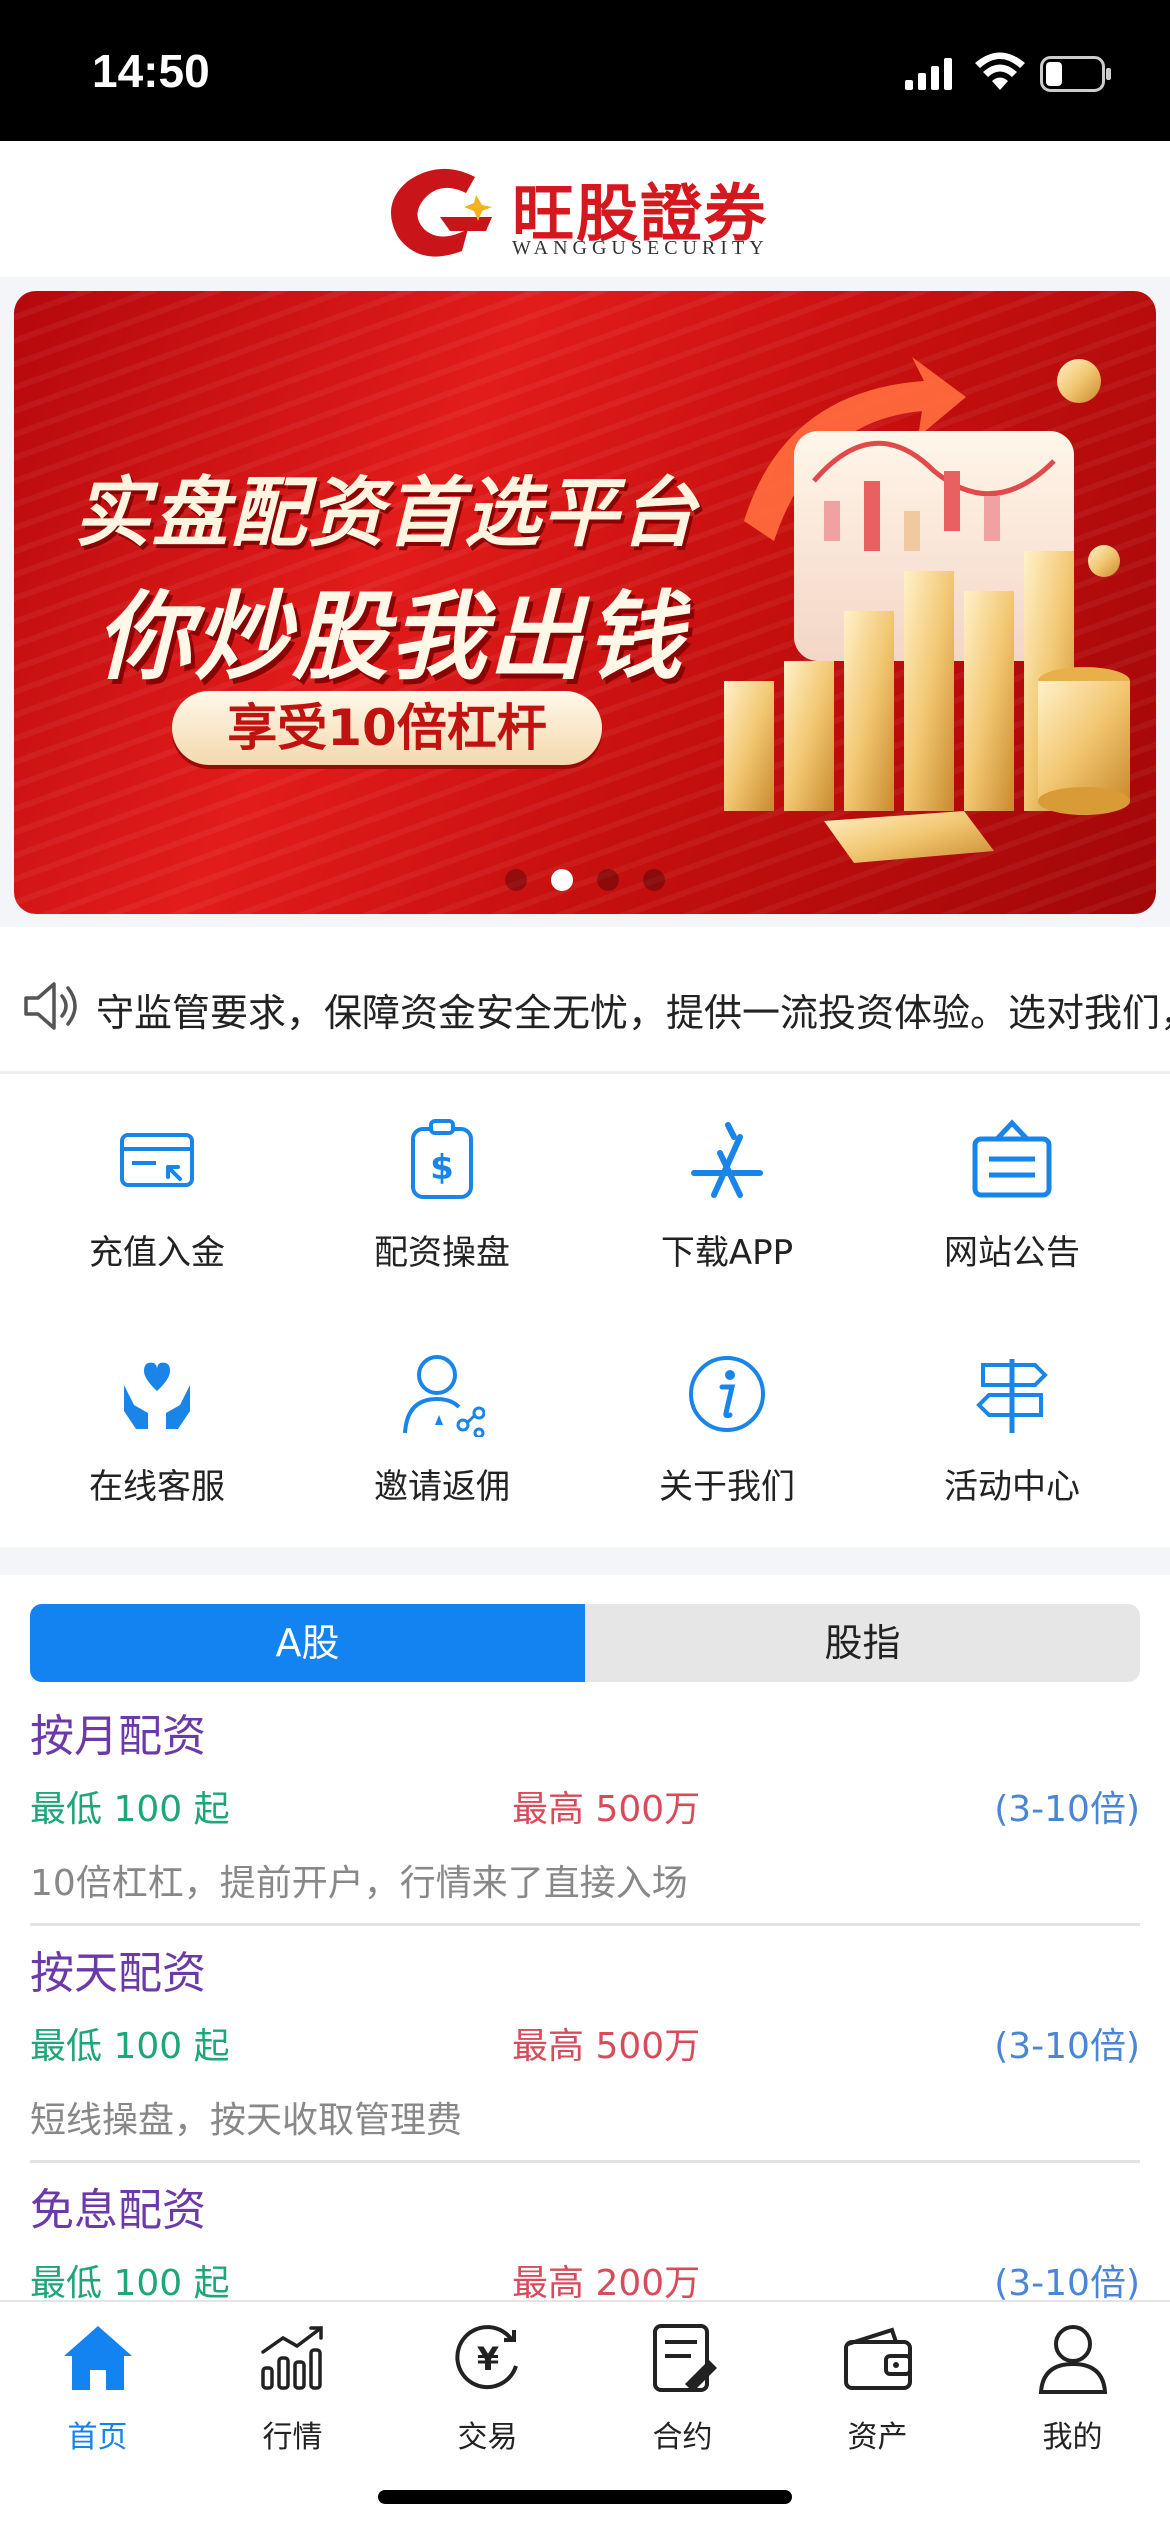  Describe the element at coordinates (118, 1736) in the screenshot. I see `plan-name: 按月配资` at that location.